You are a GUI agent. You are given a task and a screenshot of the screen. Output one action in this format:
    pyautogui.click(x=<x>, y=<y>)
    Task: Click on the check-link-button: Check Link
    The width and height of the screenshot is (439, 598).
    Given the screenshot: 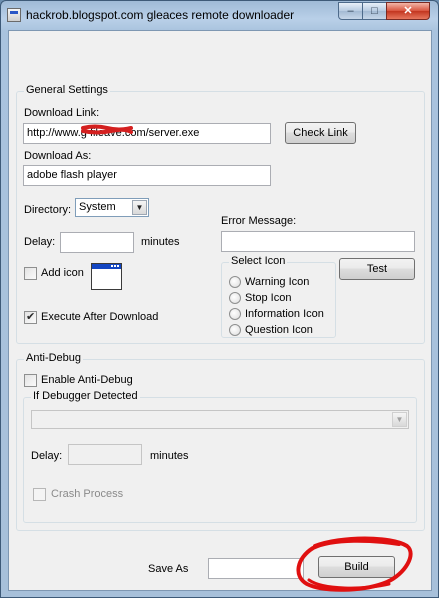 What is the action you would take?
    pyautogui.click(x=320, y=133)
    